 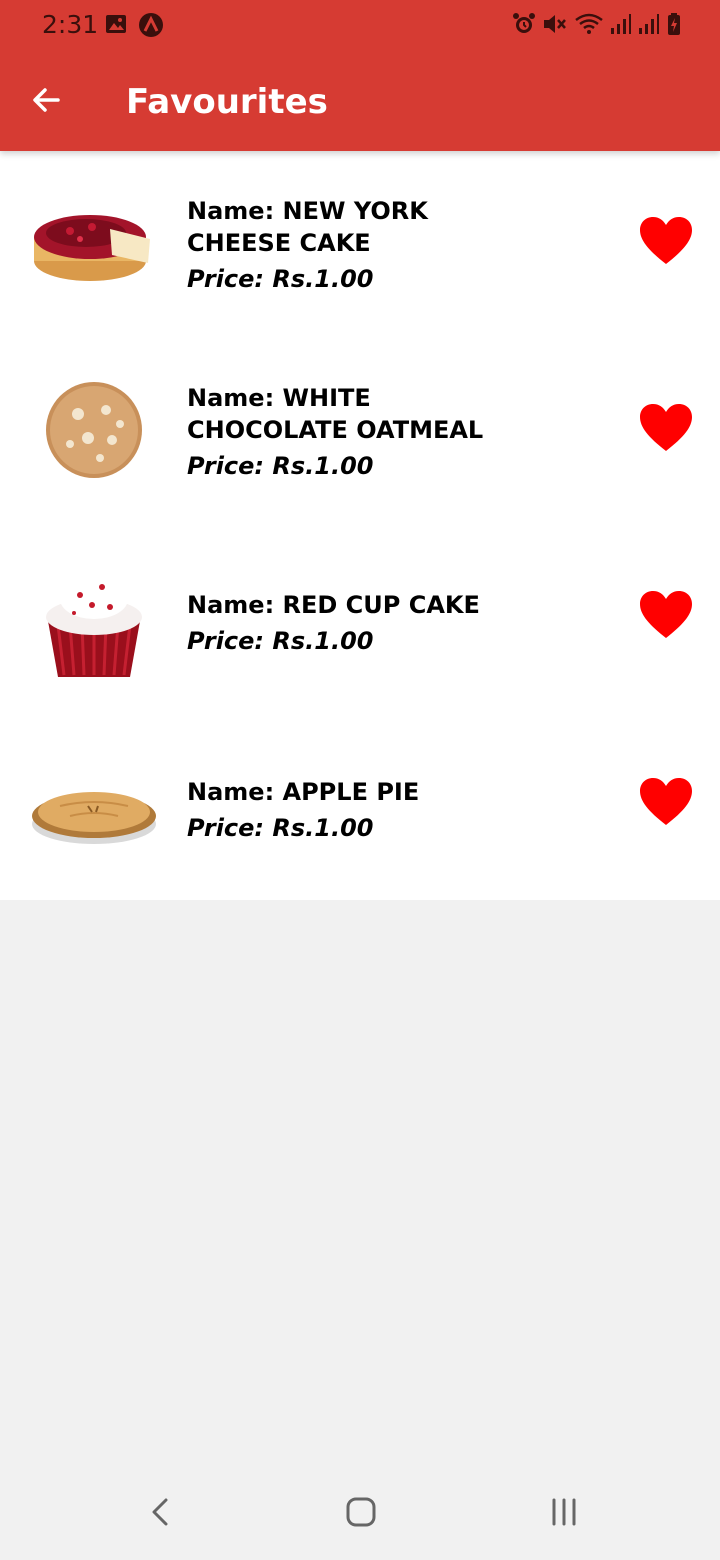 I want to click on item-name: Name: RED CUP CAKE, so click(x=347, y=605).